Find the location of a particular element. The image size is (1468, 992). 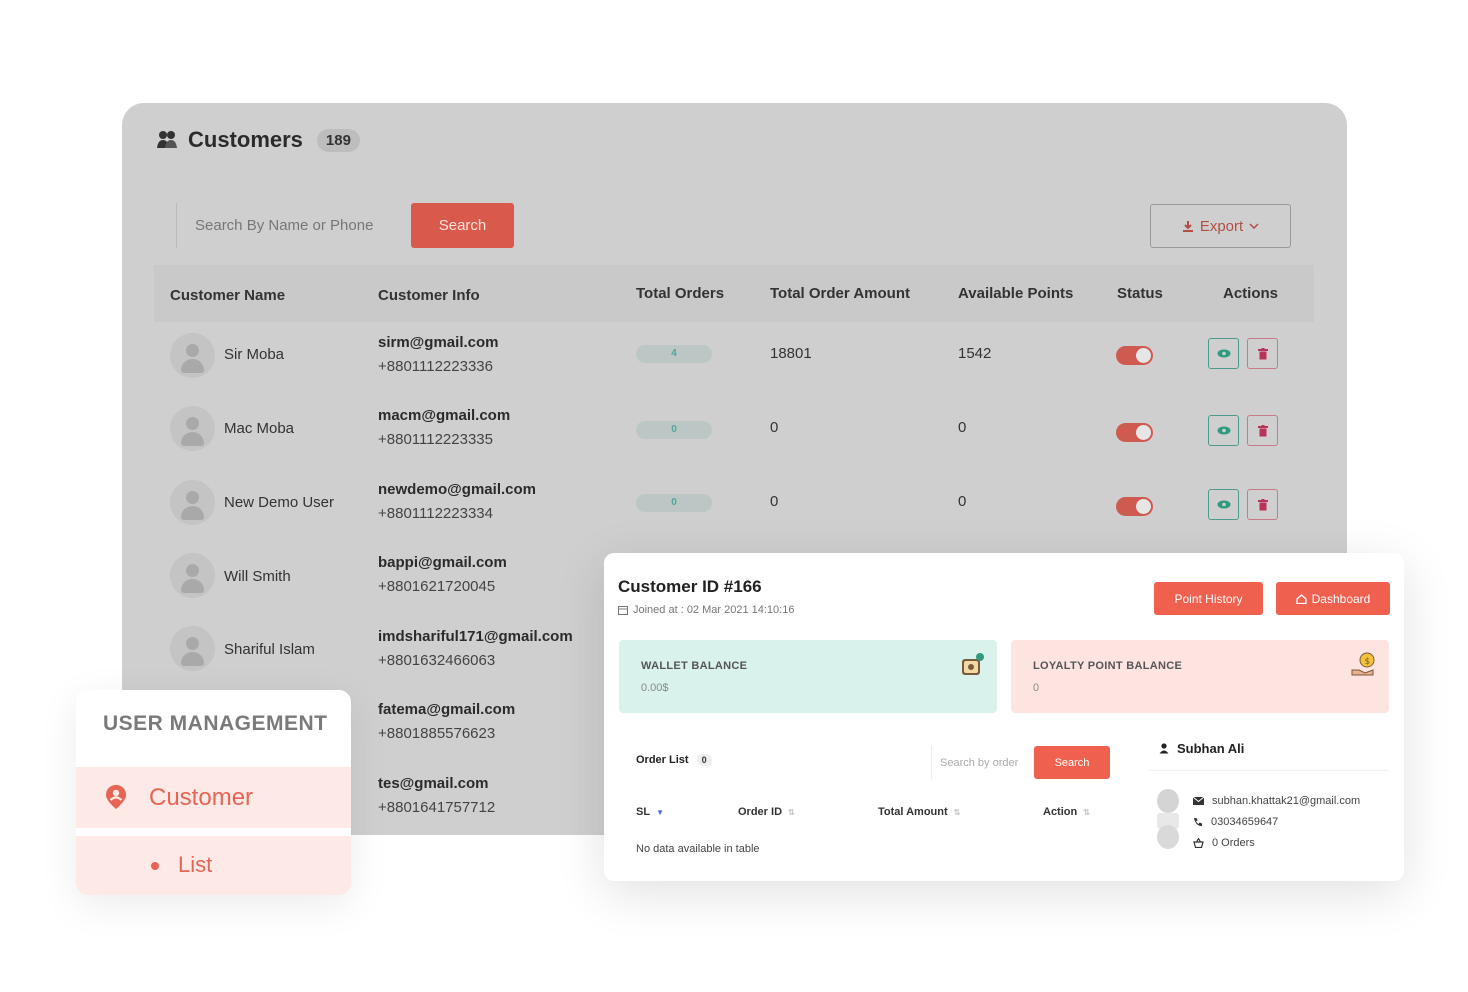

user-management-menu: USER MANAGEMENT Customer List is located at coordinates (213, 792).